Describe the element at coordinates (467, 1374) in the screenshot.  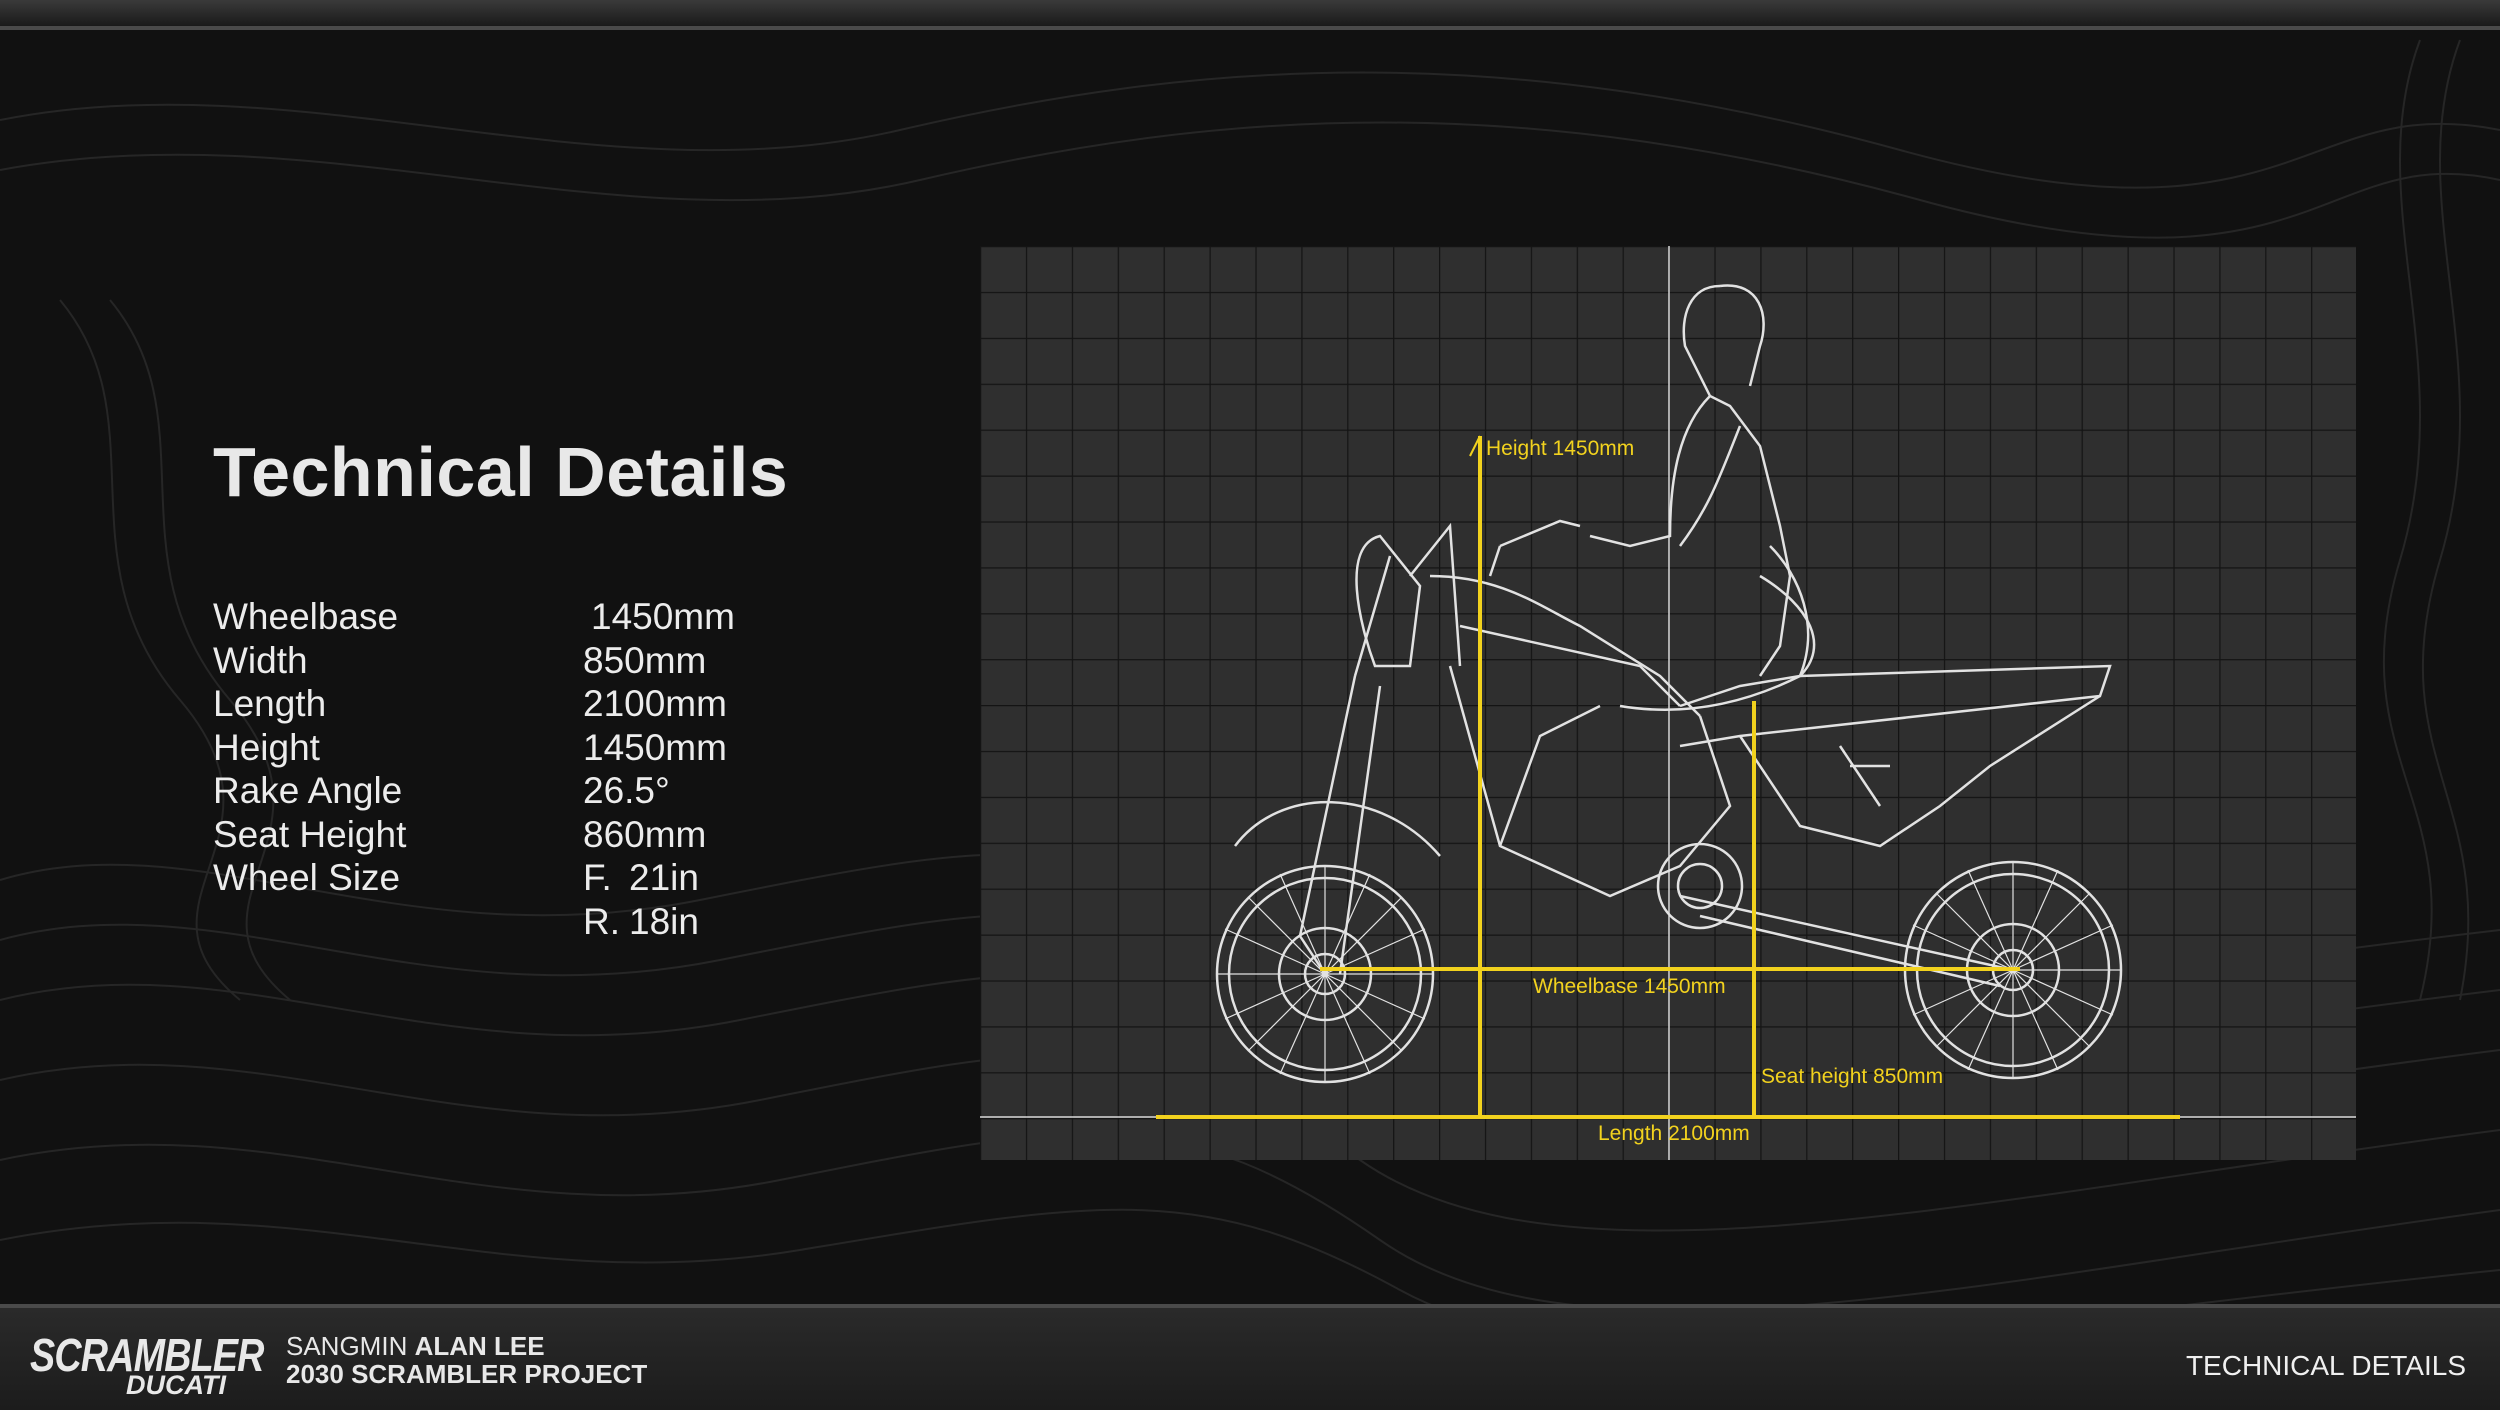
I see `project-name: 2030 SCRAMBLER PROJECT` at that location.